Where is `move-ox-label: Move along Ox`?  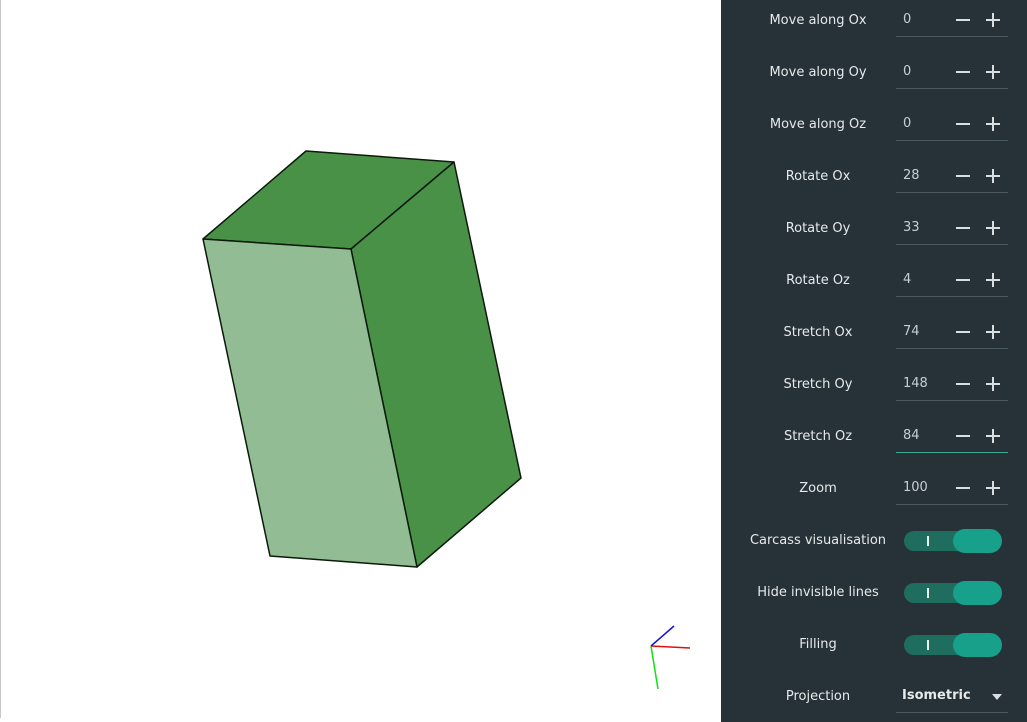 move-ox-label: Move along Ox is located at coordinates (818, 20).